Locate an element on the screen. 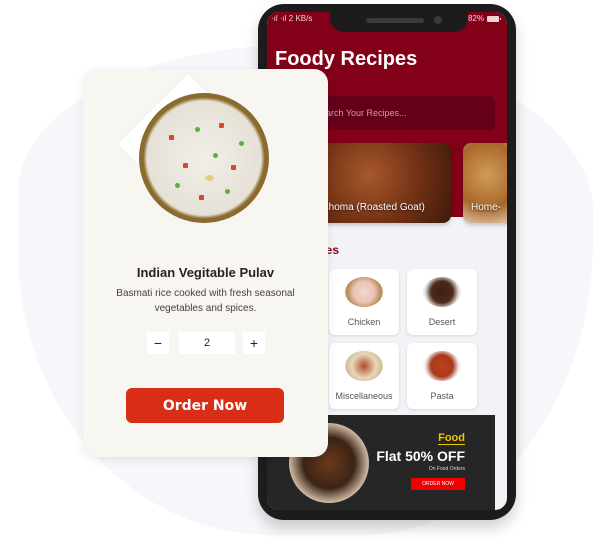 The width and height of the screenshot is (606, 543). status-battery: 82% is located at coordinates (484, 18).